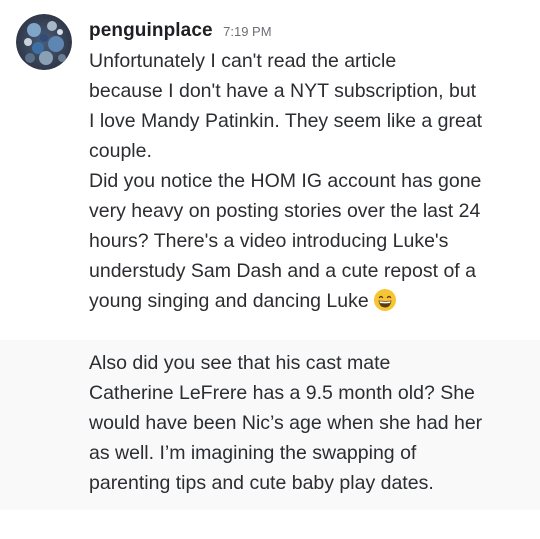  I want to click on avatar, so click(44, 42).